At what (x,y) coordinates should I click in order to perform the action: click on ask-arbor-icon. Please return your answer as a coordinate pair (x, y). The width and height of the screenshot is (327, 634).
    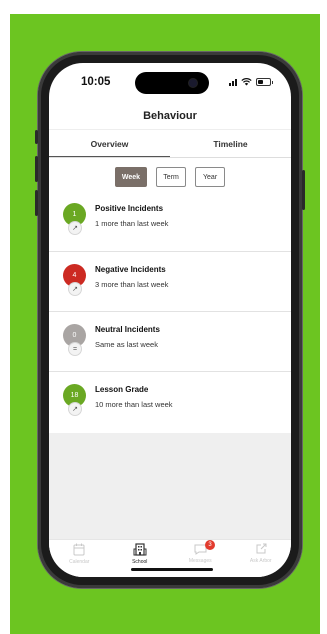
    Looking at the image, I should click on (261, 548).